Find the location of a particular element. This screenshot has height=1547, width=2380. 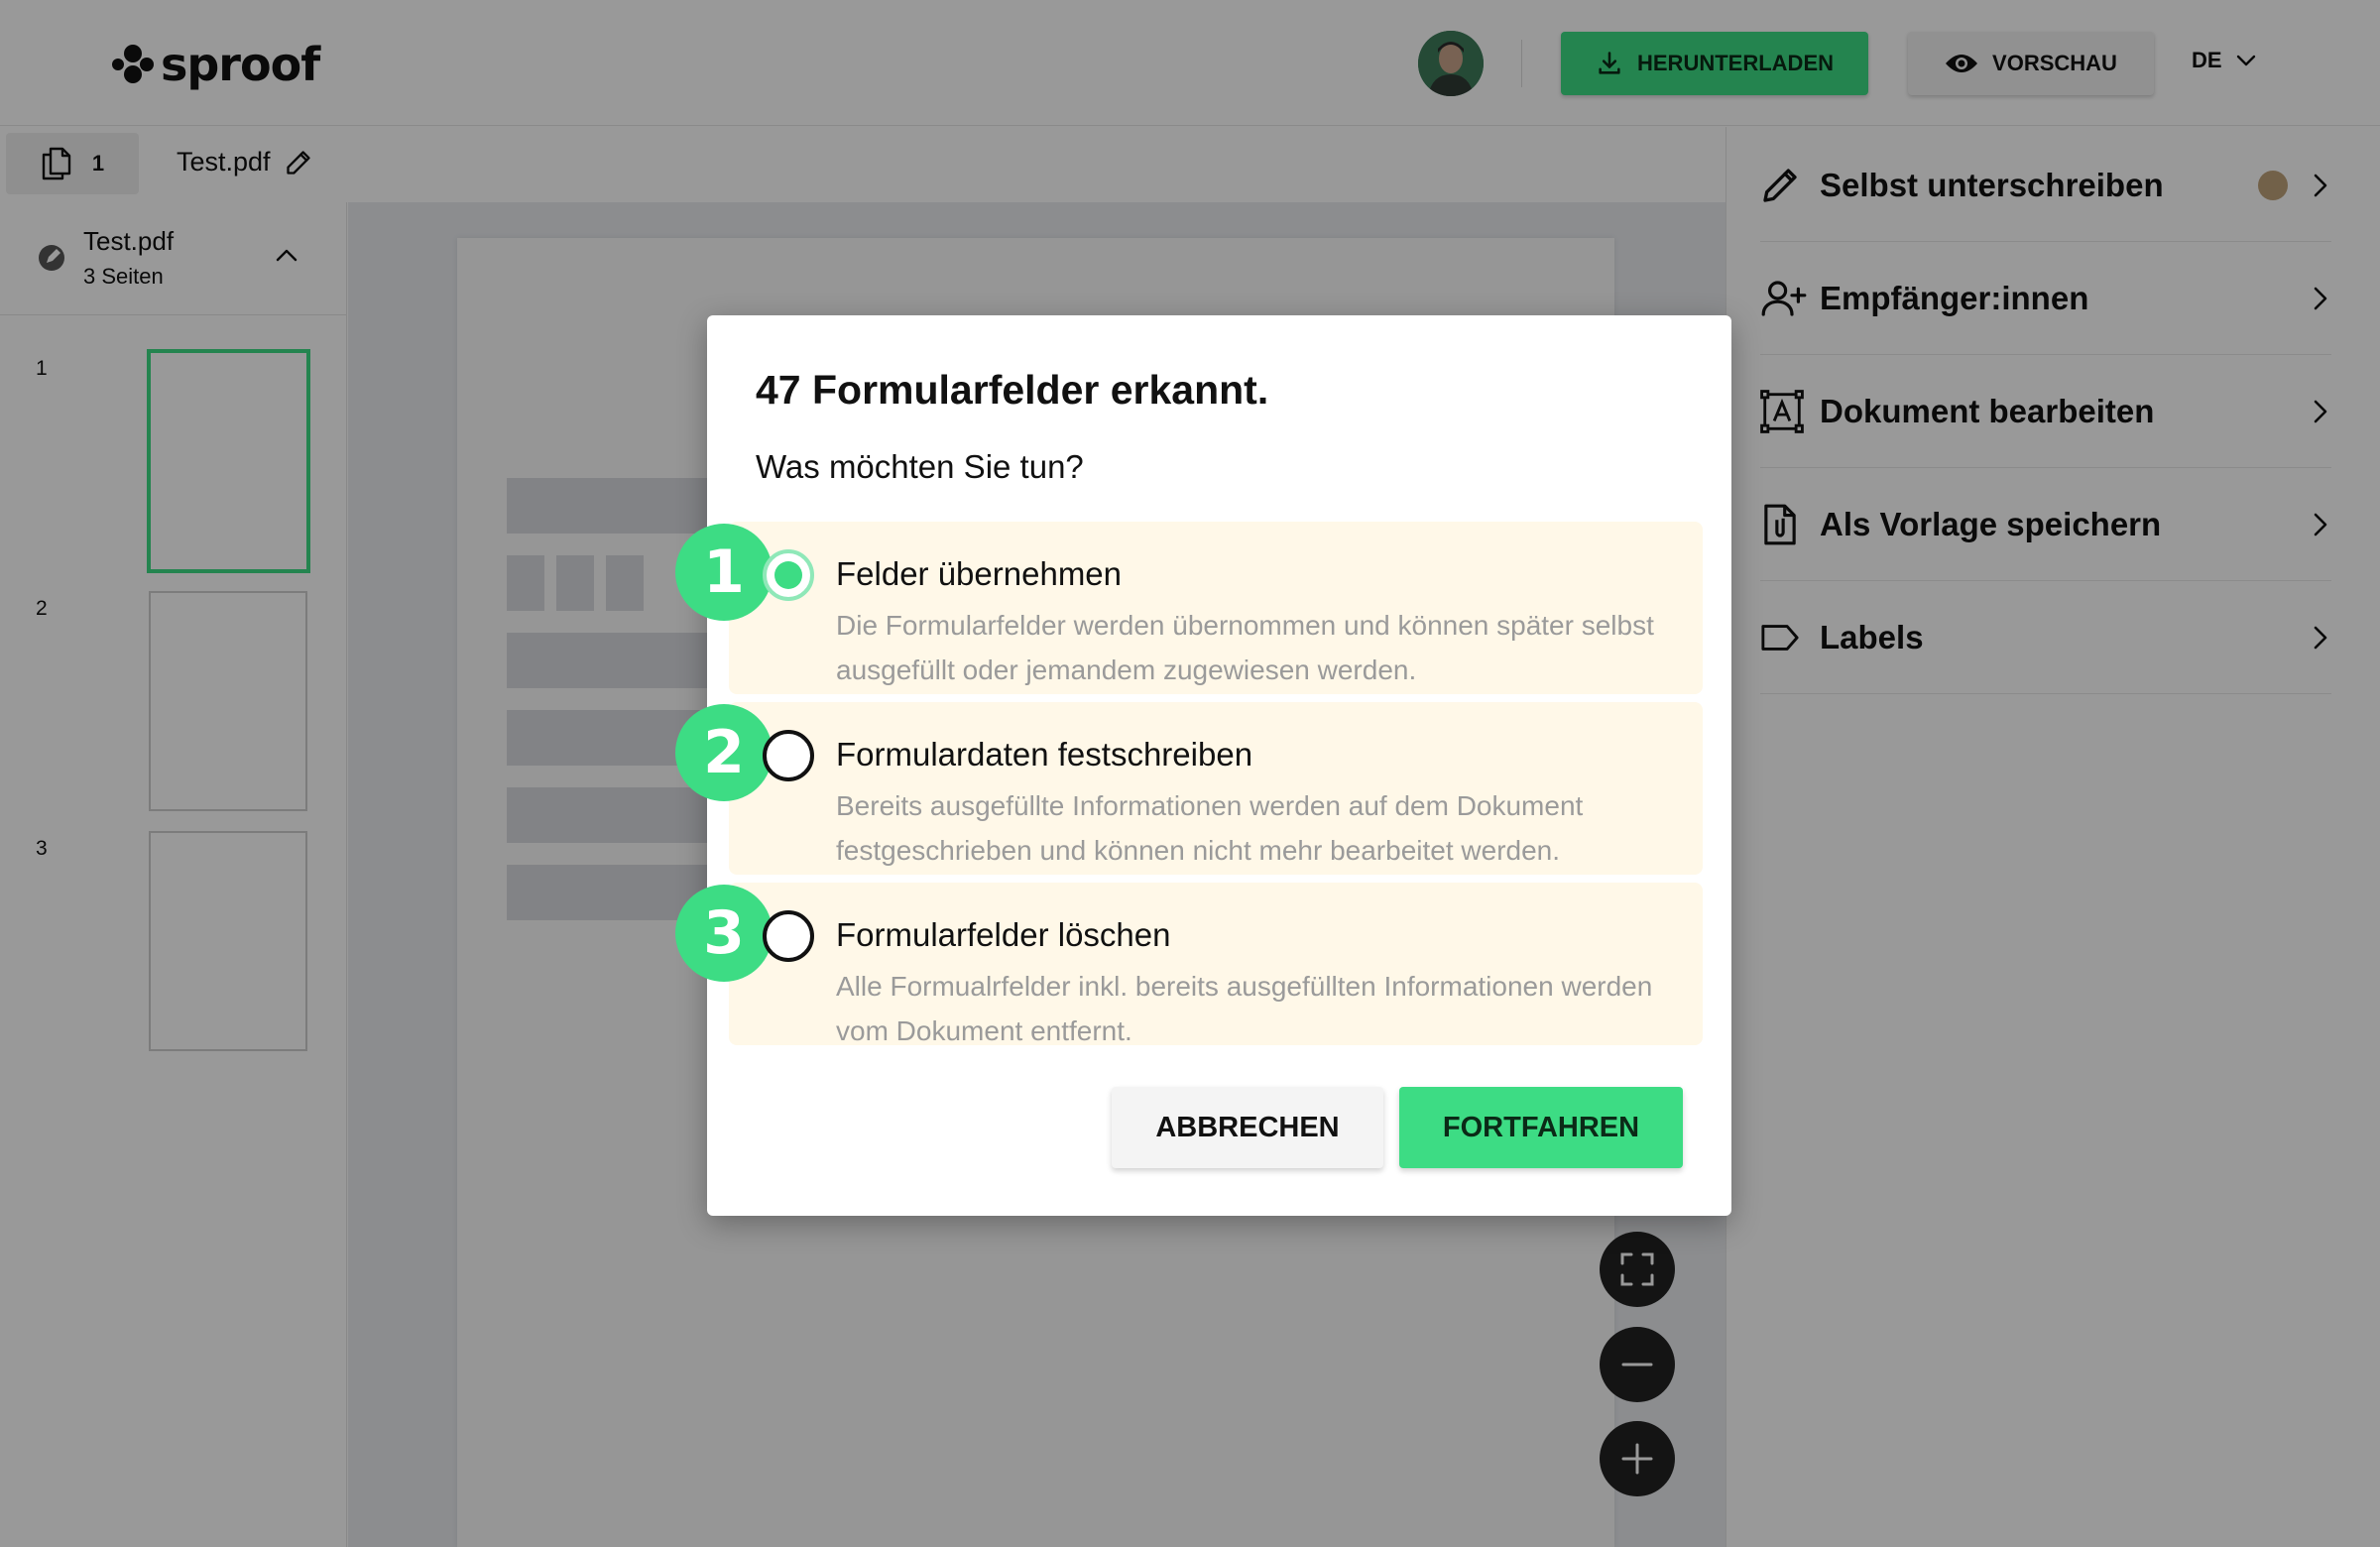

step-badge: 3 is located at coordinates (724, 933).